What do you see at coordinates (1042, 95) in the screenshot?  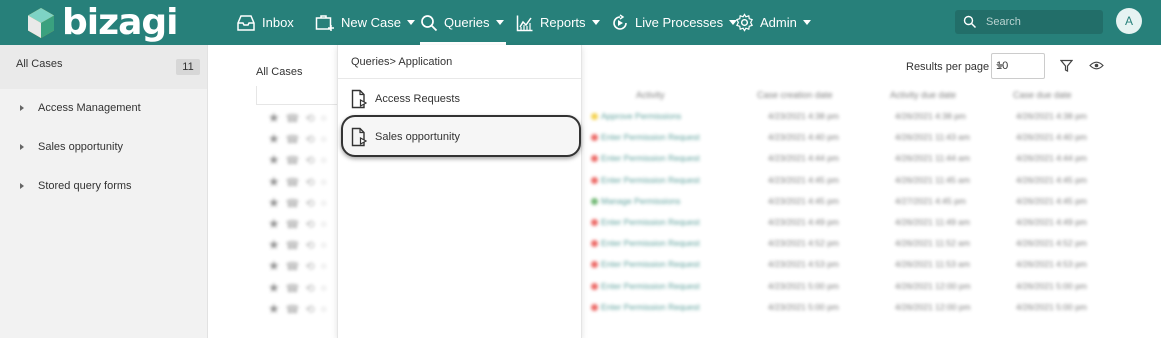 I see `column-header-case-due-date: Case due date` at bounding box center [1042, 95].